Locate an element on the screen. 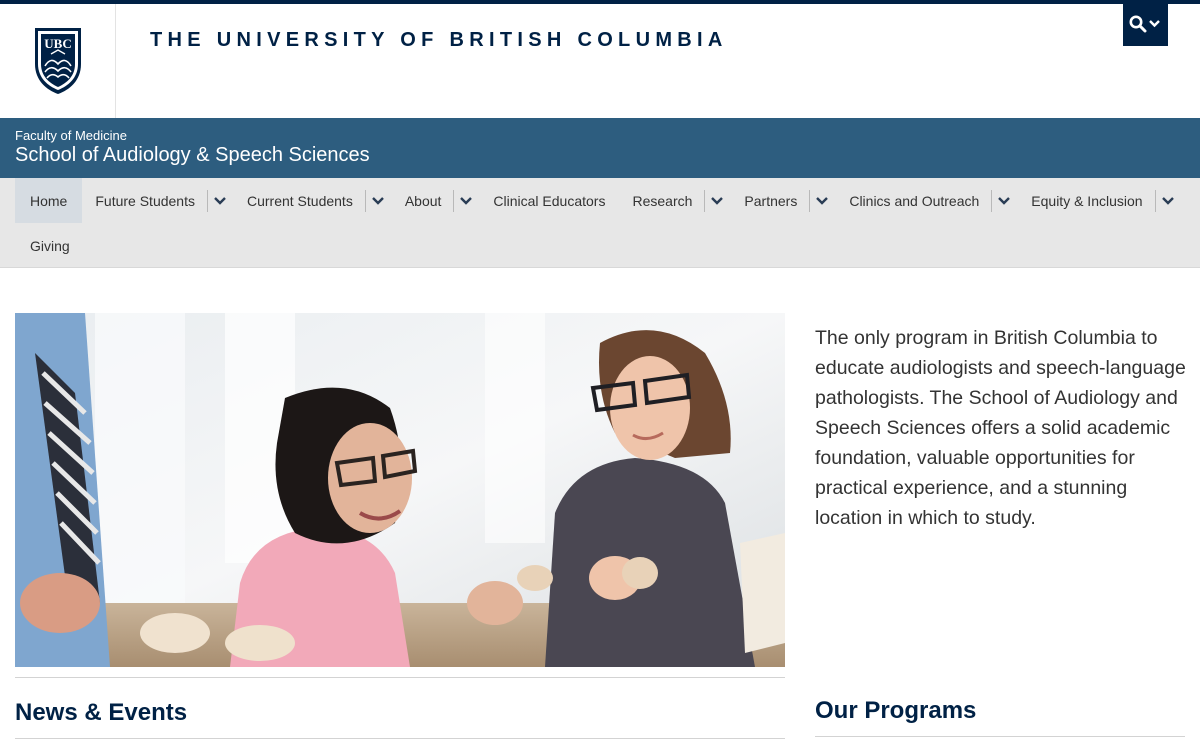  nav-item-clinics-and-outreach: Clinics and Outreach is located at coordinates (911, 200).